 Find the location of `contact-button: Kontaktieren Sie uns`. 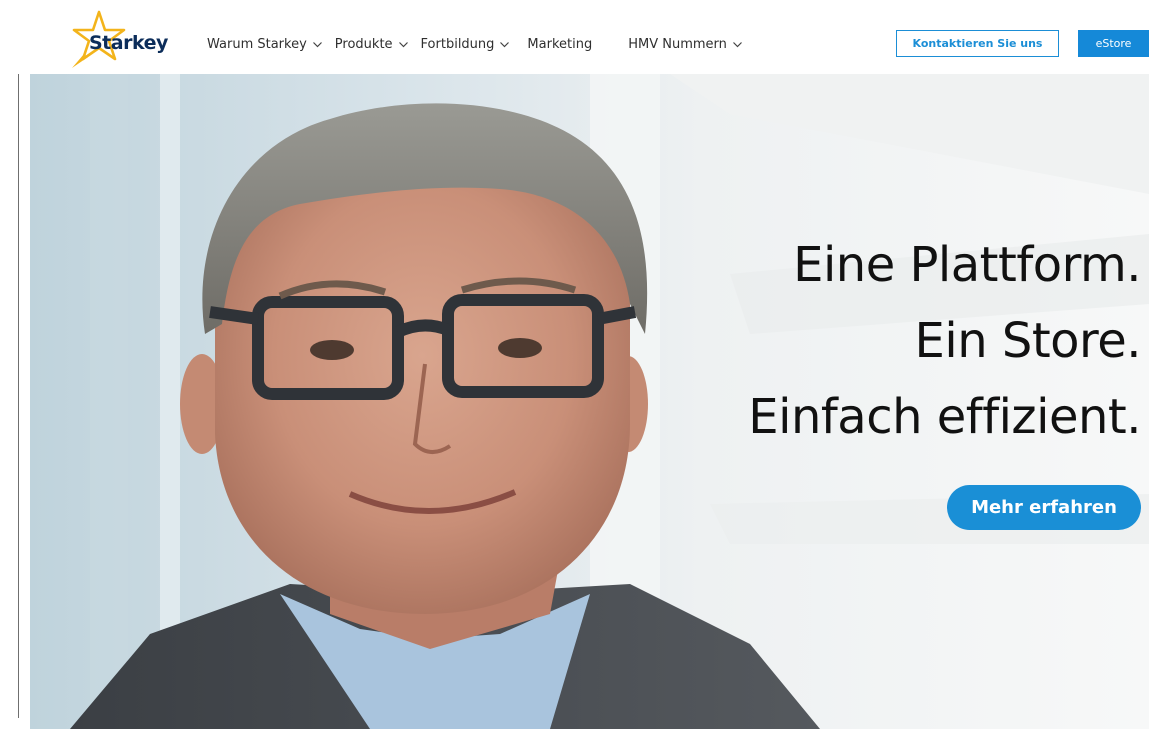

contact-button: Kontaktieren Sie uns is located at coordinates (977, 43).